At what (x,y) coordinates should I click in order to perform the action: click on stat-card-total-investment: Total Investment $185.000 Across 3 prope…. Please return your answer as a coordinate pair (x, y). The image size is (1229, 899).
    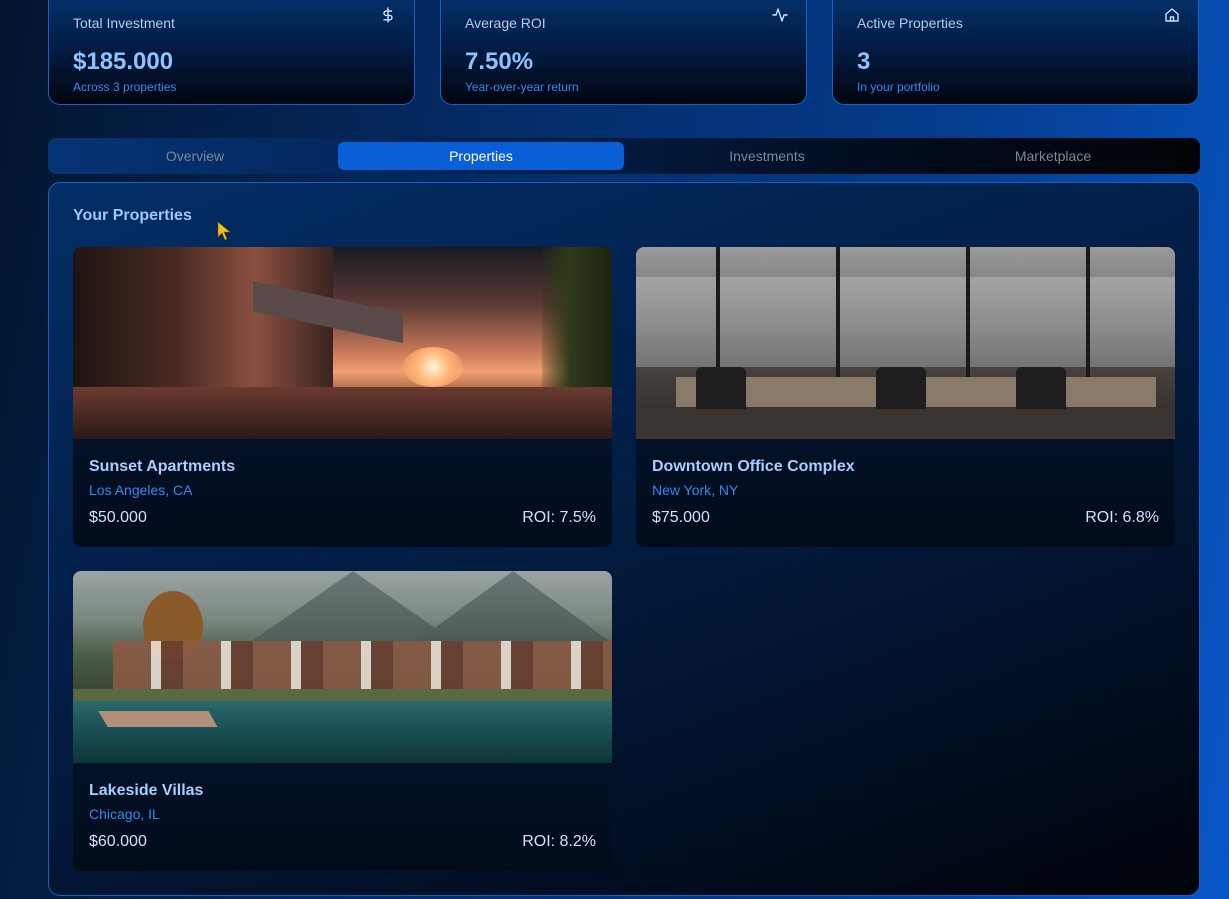
    Looking at the image, I should click on (231, 52).